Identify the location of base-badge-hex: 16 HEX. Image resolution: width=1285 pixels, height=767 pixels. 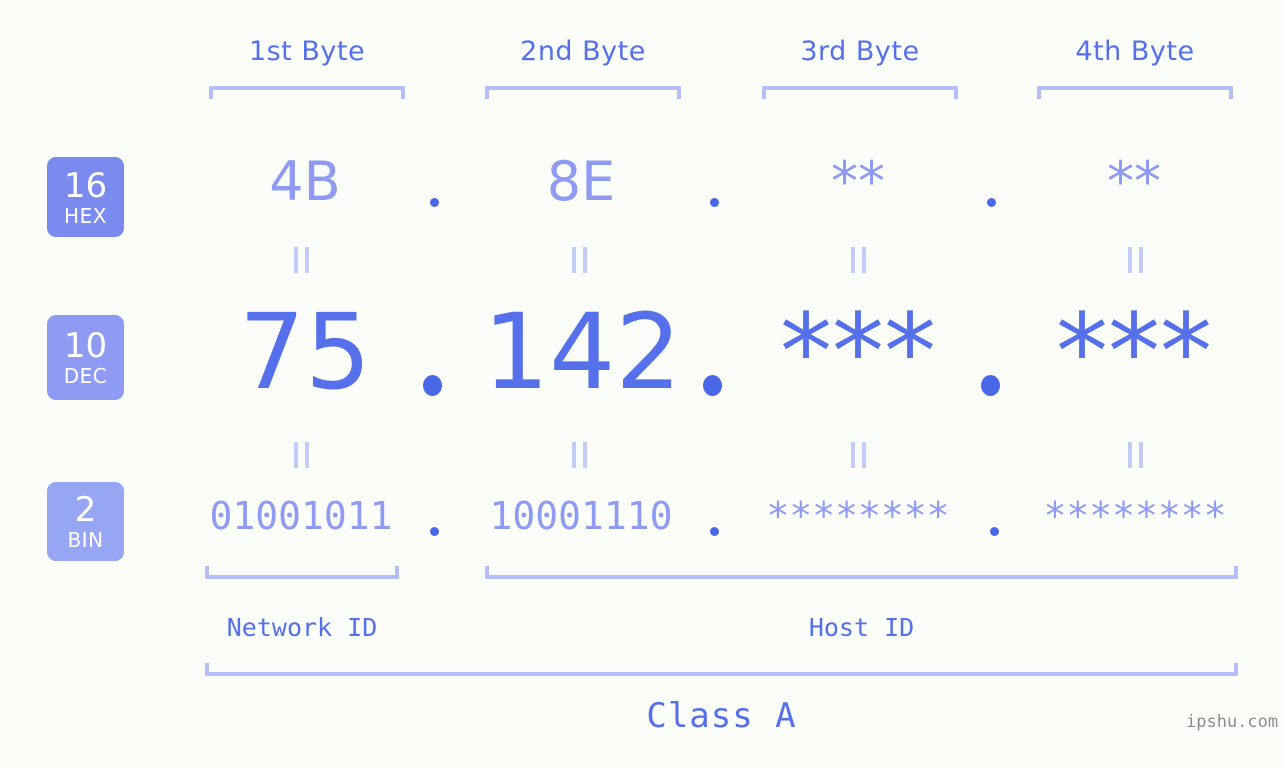
(85, 197).